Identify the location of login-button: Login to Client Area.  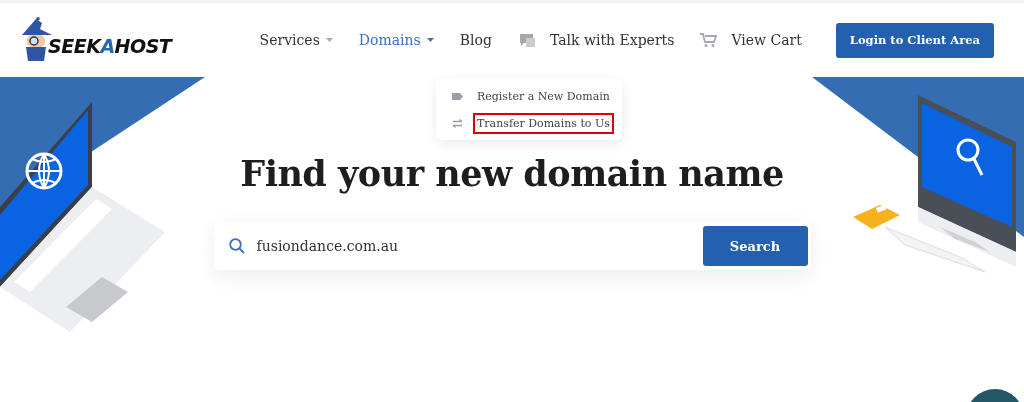
(914, 40).